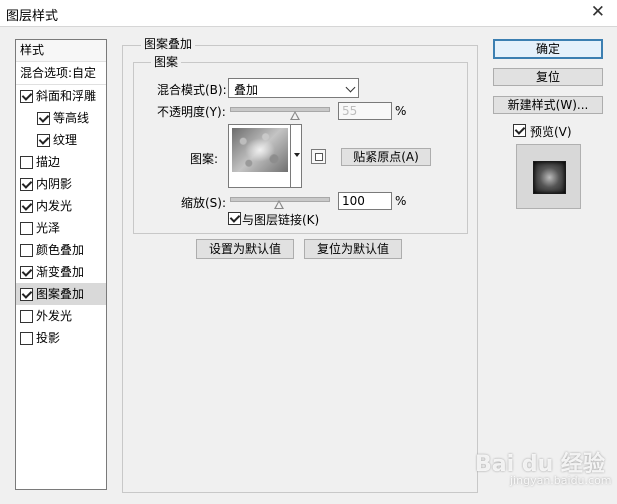  What do you see at coordinates (308, 13) in the screenshot?
I see `title-bar: 图层样式 ✕` at bounding box center [308, 13].